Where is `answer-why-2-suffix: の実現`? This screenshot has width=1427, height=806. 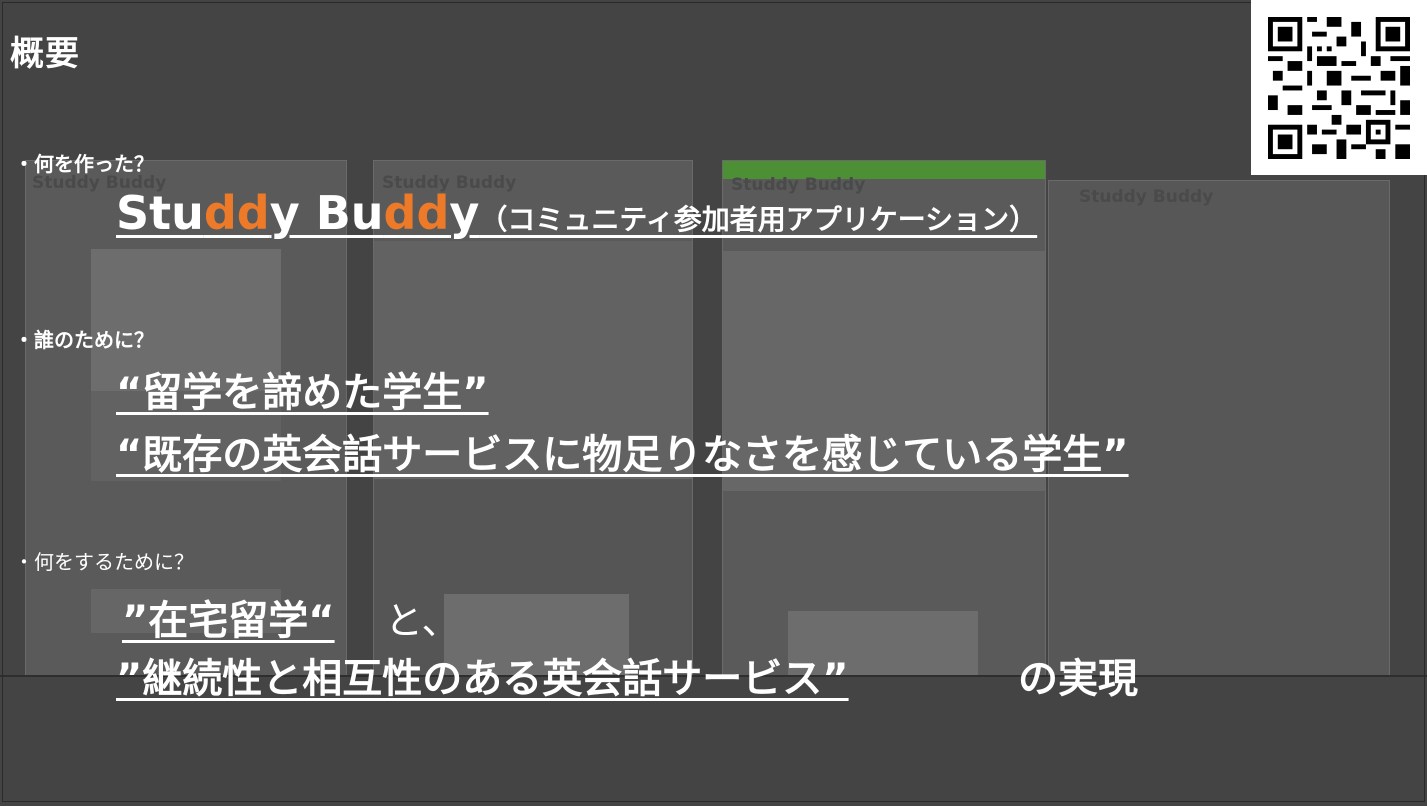
answer-why-2-suffix: の実現 is located at coordinates (1078, 679).